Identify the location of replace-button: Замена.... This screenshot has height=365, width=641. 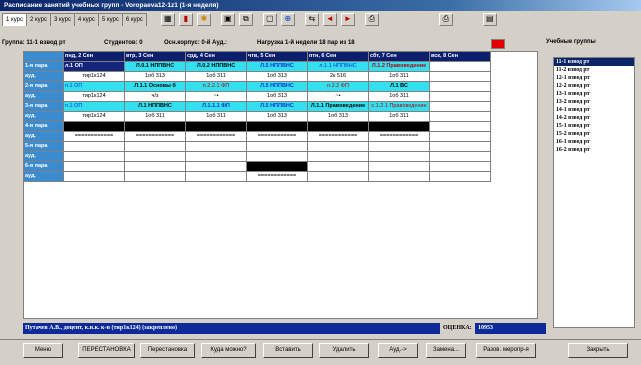
(446, 350).